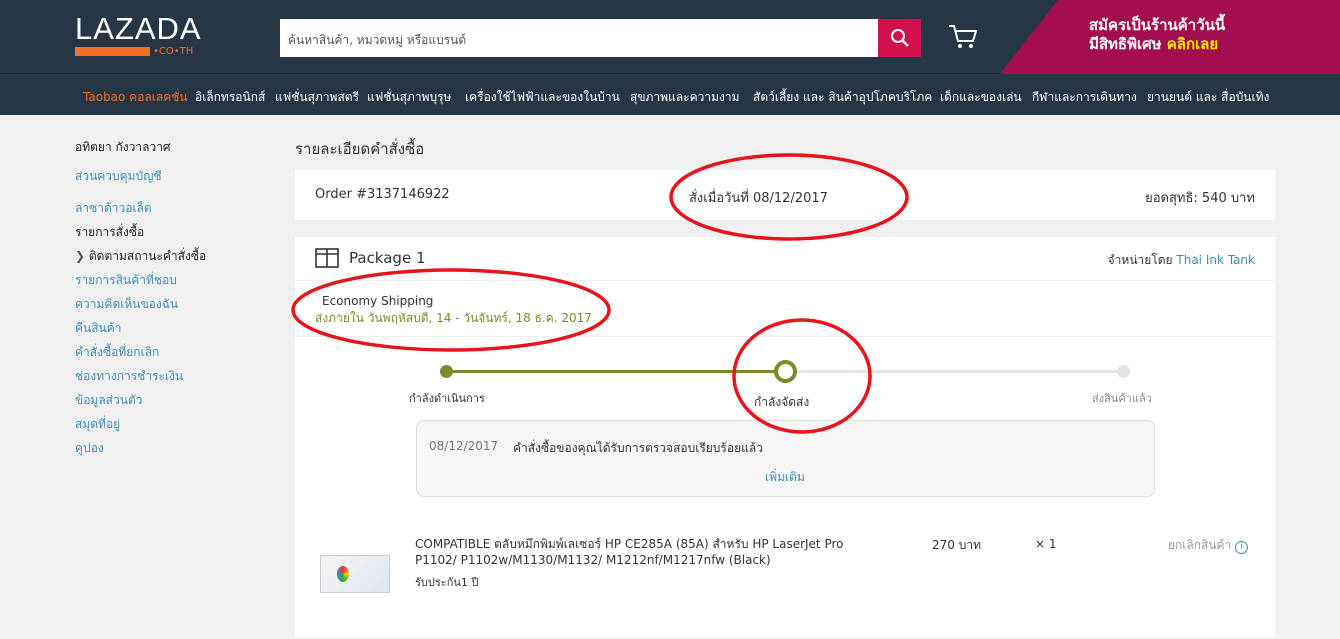 The image size is (1340, 639). I want to click on sidebar-item: ความคิดเห็นของฉัน, so click(126, 304).